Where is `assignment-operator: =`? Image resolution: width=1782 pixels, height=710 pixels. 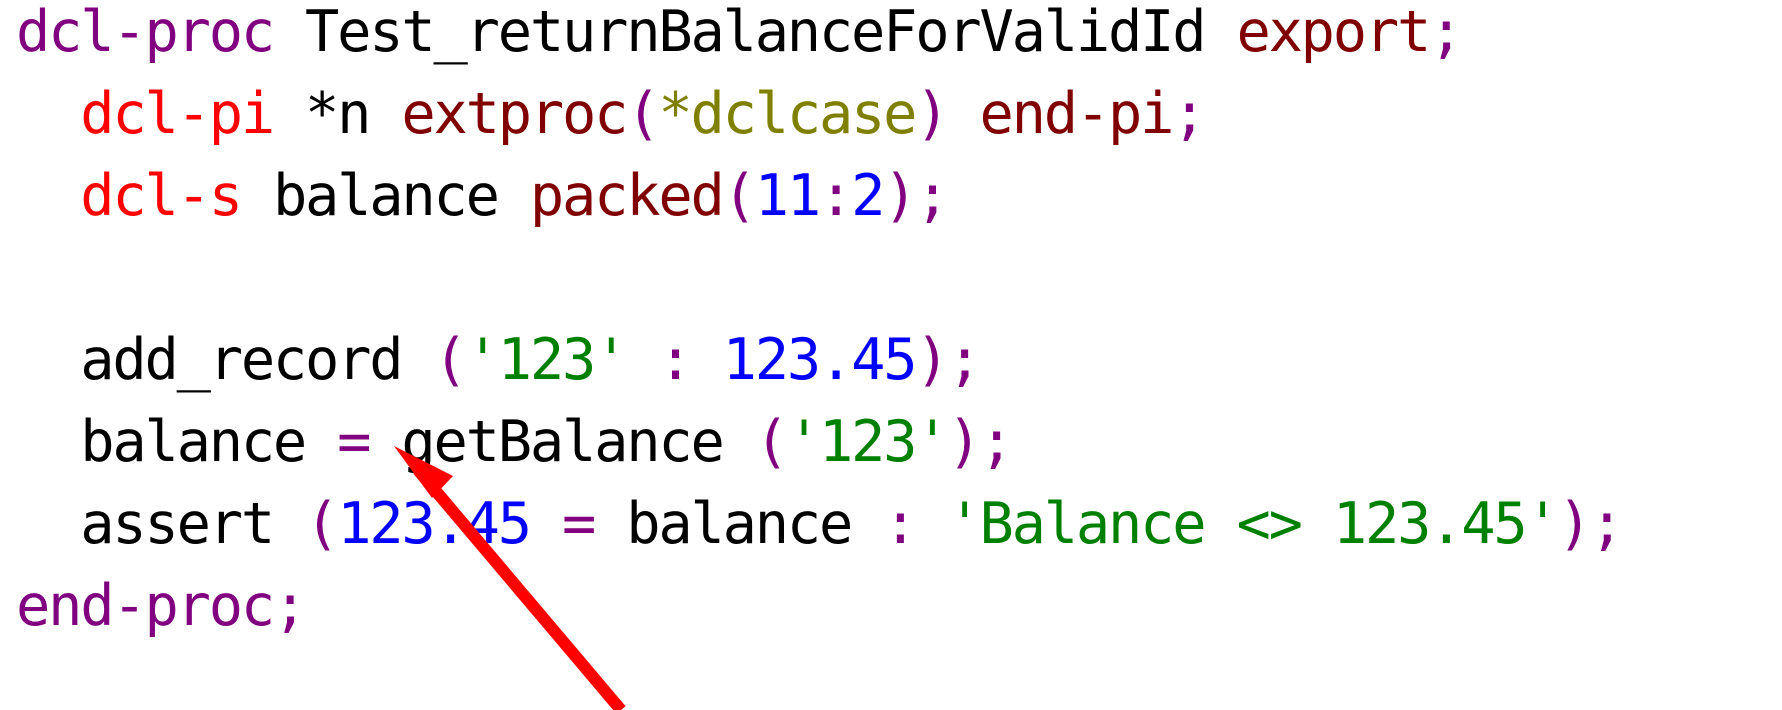
assignment-operator: = is located at coordinates (354, 442).